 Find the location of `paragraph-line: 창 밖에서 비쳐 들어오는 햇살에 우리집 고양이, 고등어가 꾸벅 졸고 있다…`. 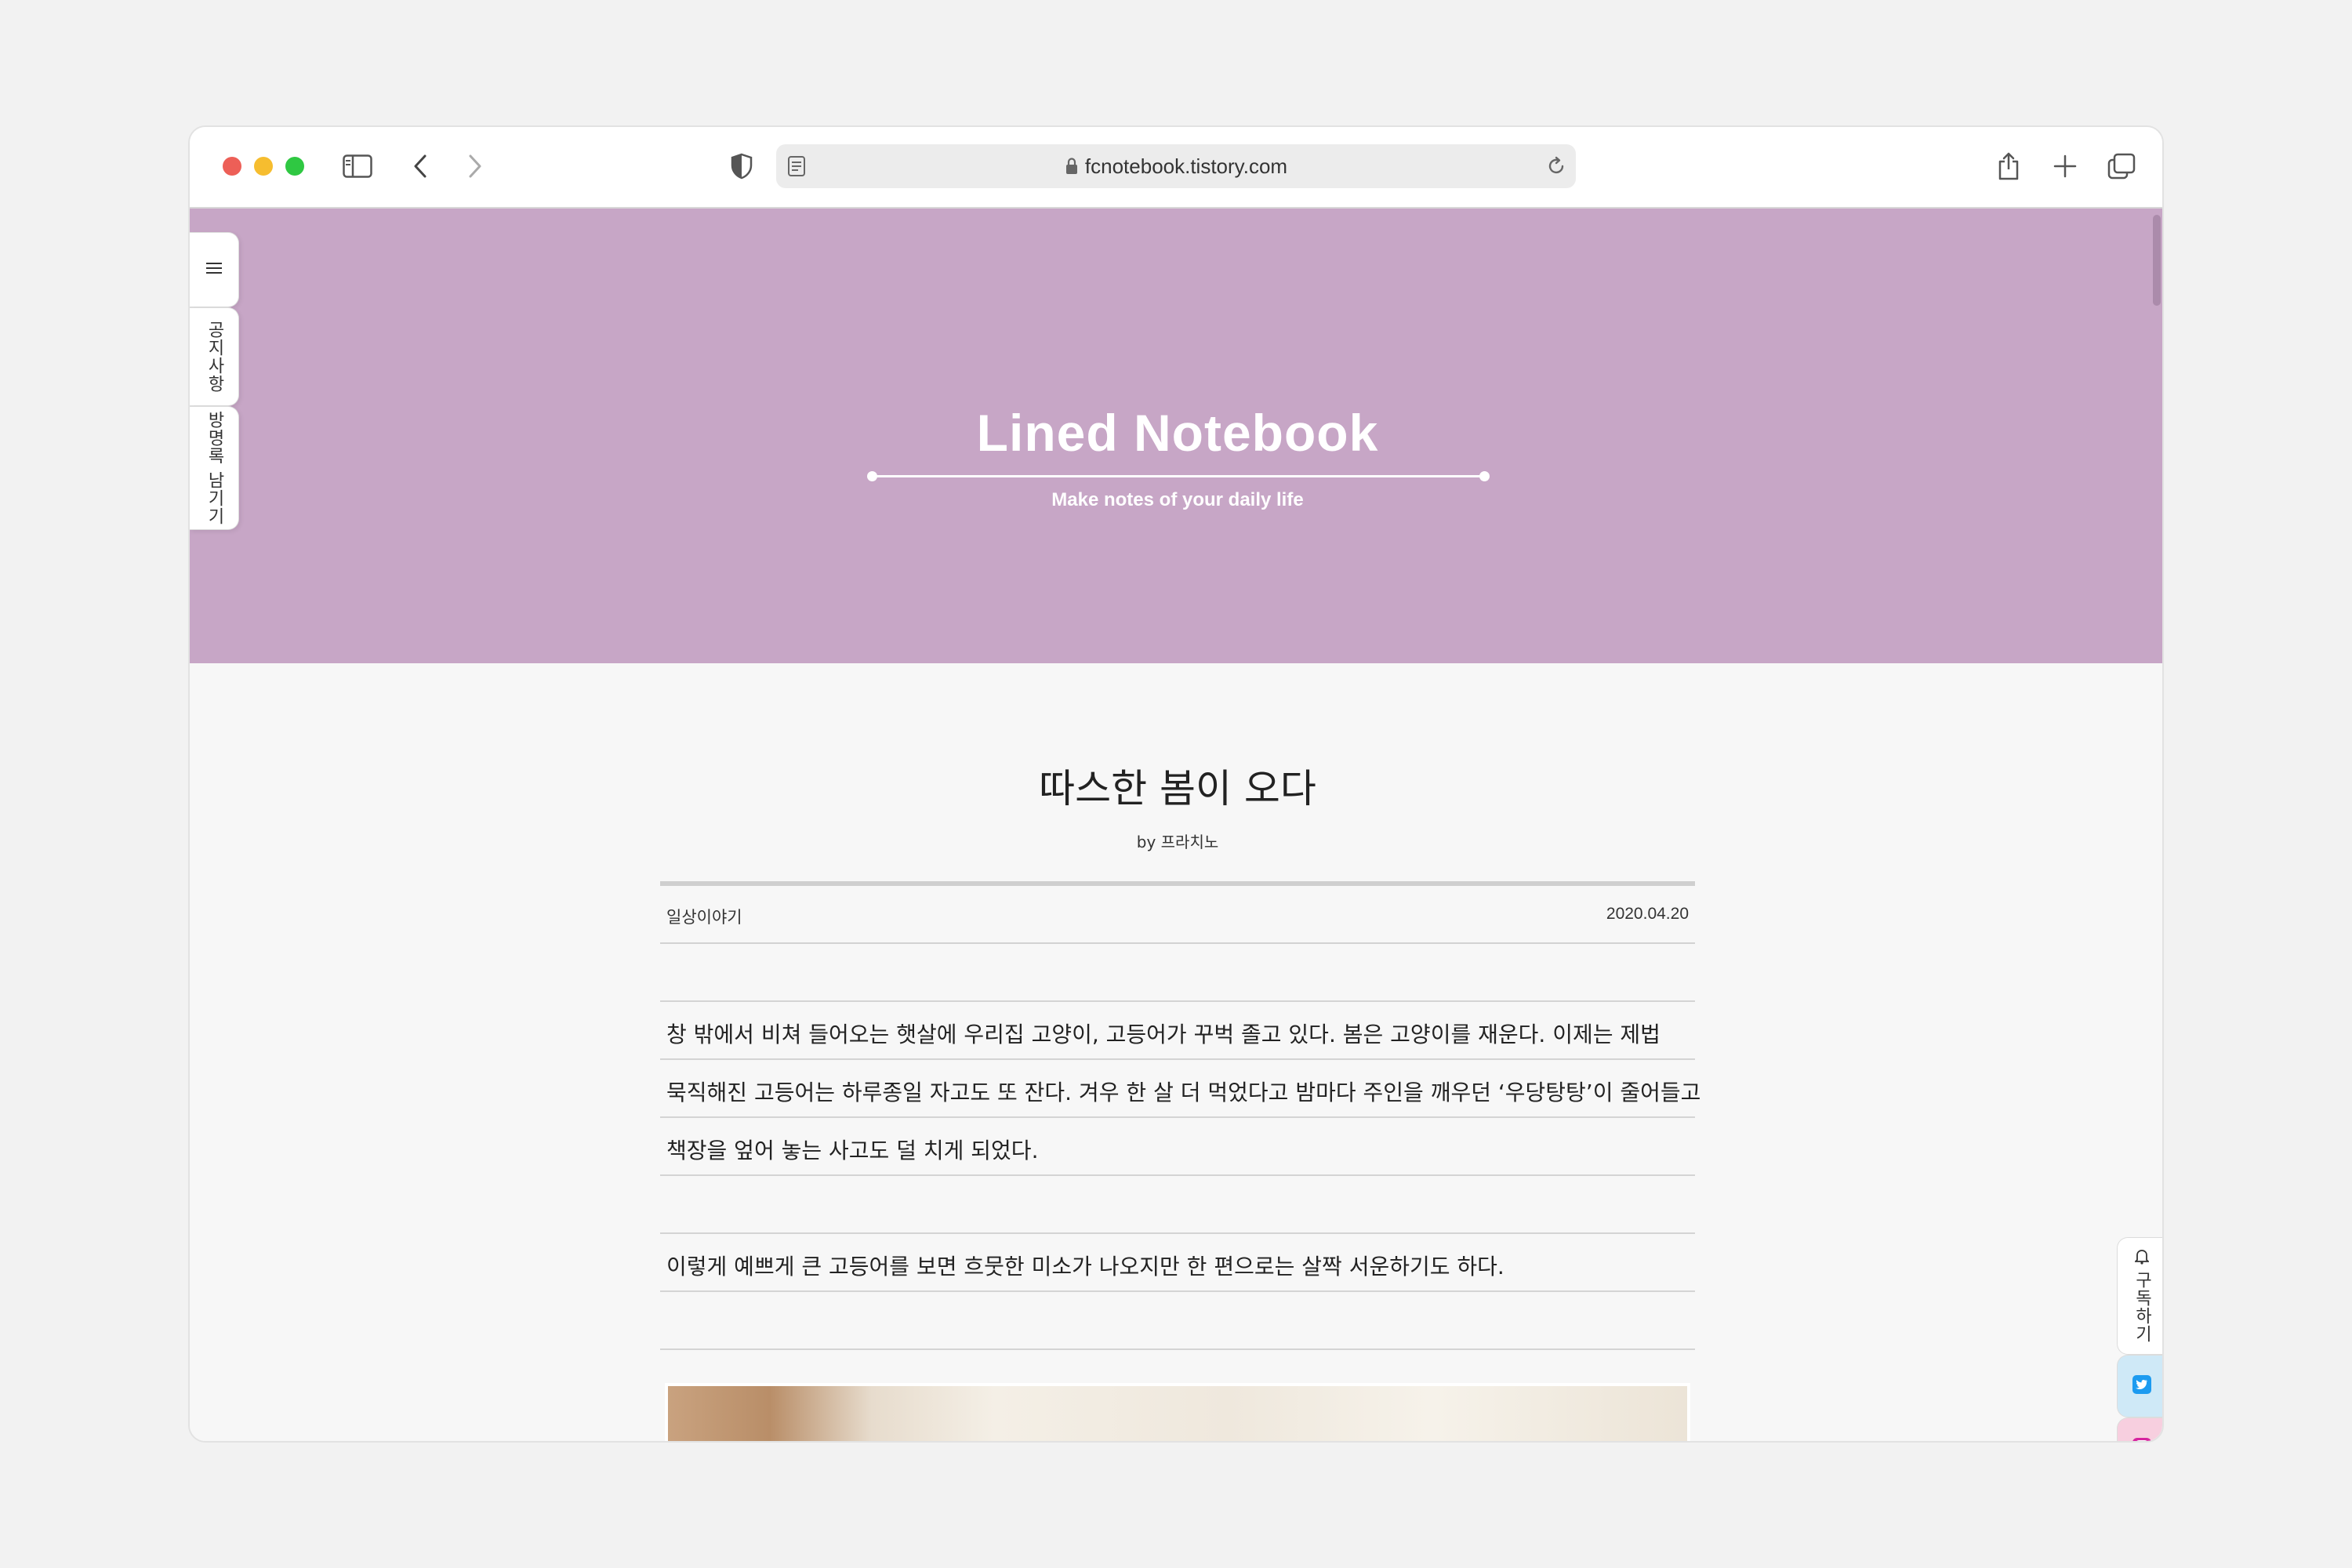

paragraph-line: 창 밖에서 비쳐 들어오는 햇살에 우리집 고양이, 고등어가 꾸벅 졸고 있다… is located at coordinates (1163, 1034).